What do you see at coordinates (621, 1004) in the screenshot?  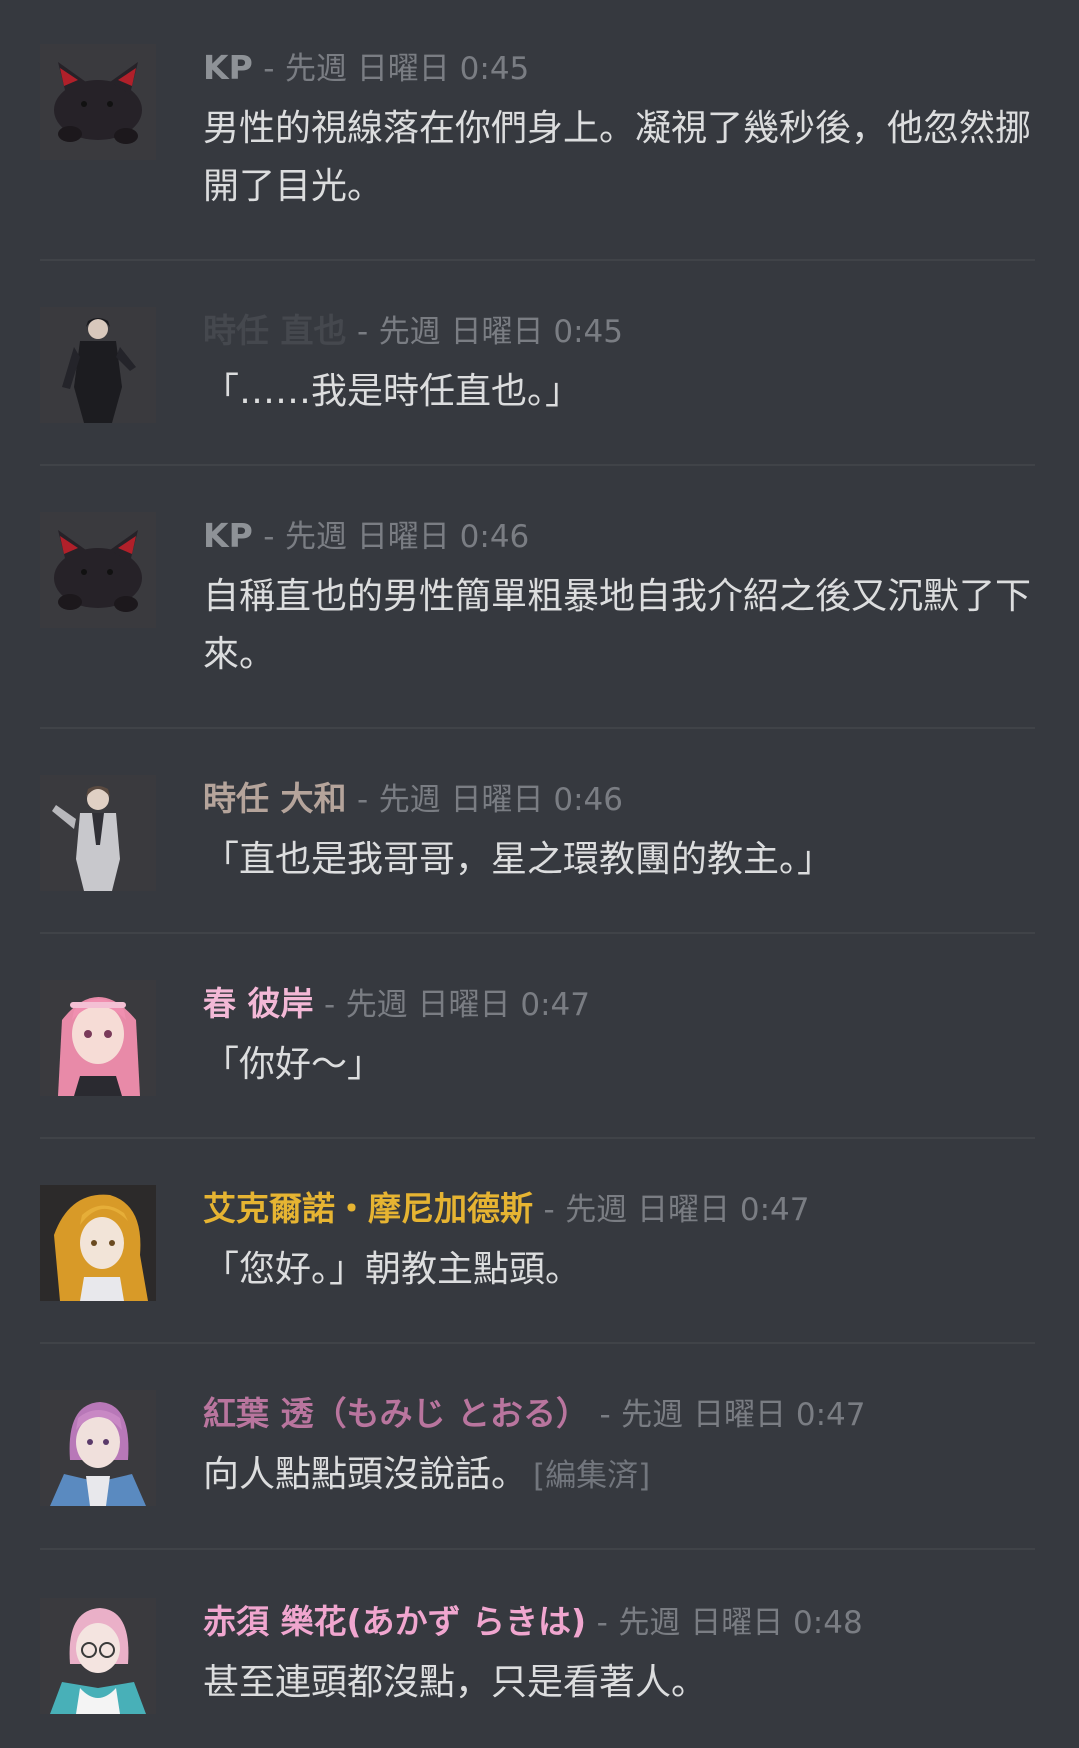 I see `message-header: 春 彼岸 - 先週 日曜日 0:47` at bounding box center [621, 1004].